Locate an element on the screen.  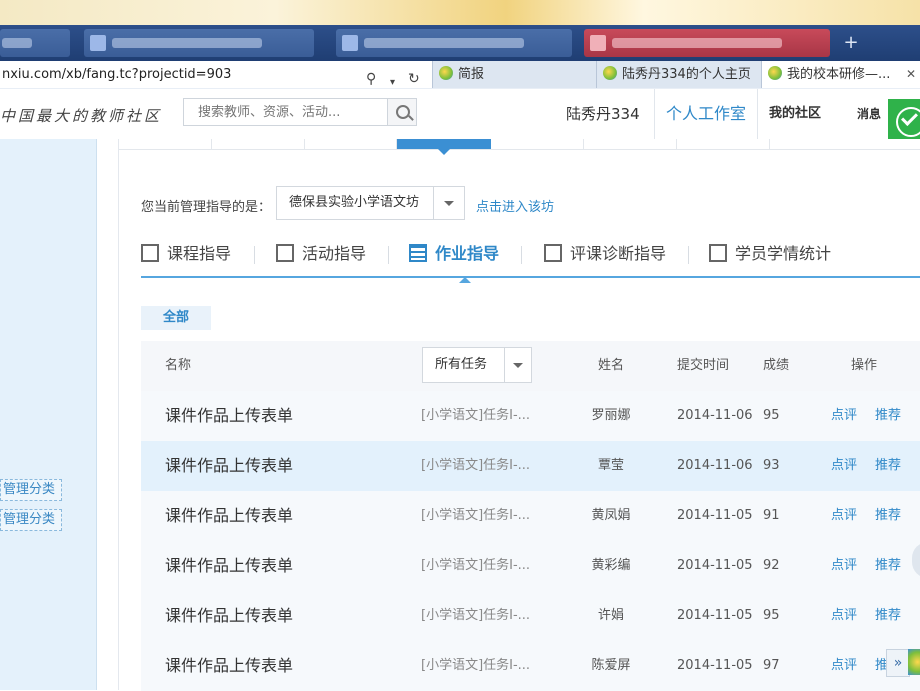
chevron-down-icon is located at coordinates (449, 203).